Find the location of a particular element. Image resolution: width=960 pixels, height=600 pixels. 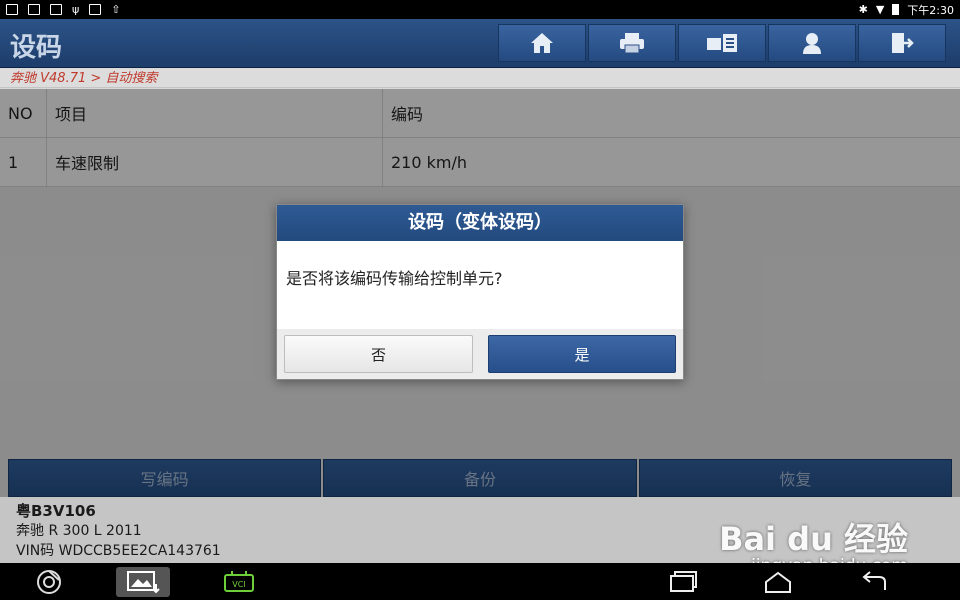

back-icon is located at coordinates (874, 580).